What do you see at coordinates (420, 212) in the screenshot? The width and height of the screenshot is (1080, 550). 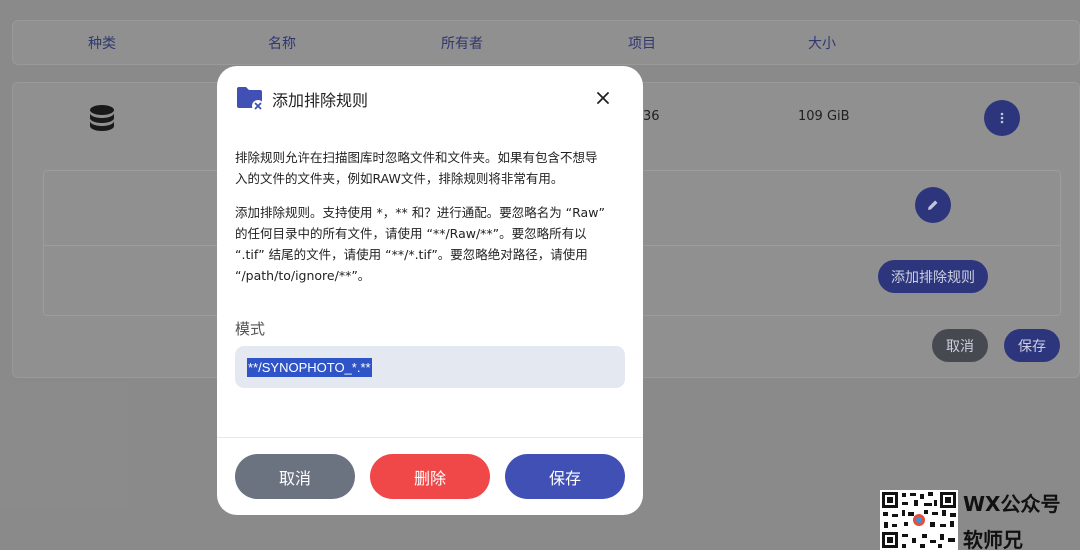 I see `desc-usage-line-1: 添加排除规则。支持使用 *，** 和？进行通配。要忽略名为 “Raw”` at bounding box center [420, 212].